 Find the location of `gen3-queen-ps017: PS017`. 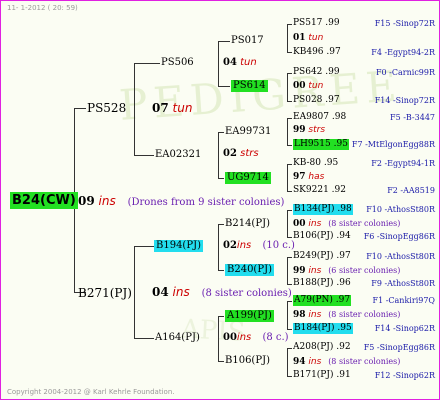

gen3-queen-ps017: PS017 is located at coordinates (247, 41).